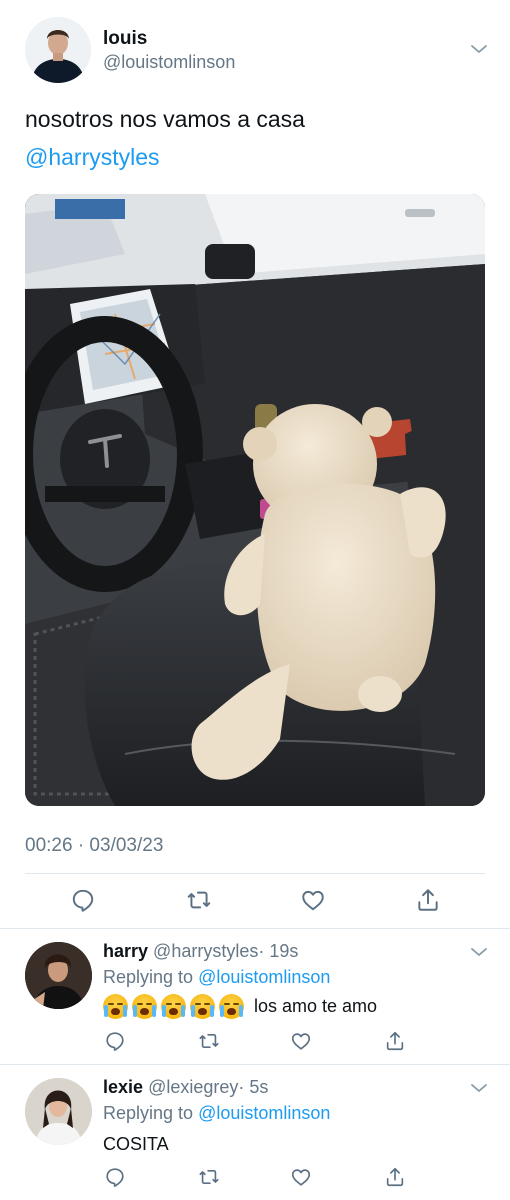 The image size is (510, 1200). What do you see at coordinates (253, 1087) in the screenshot?
I see `reply-time: · 5s` at bounding box center [253, 1087].